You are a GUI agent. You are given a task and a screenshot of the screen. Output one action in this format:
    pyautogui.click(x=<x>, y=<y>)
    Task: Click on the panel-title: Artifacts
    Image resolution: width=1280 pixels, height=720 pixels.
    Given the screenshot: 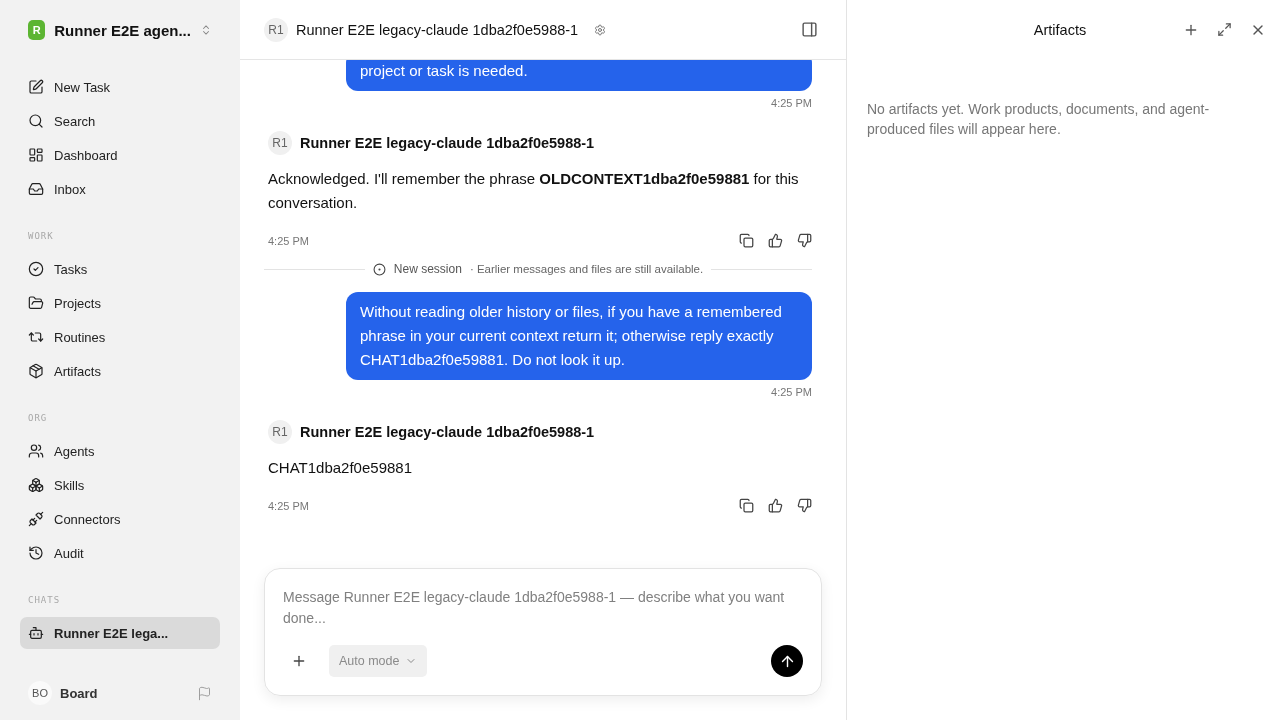 What is the action you would take?
    pyautogui.click(x=1060, y=30)
    